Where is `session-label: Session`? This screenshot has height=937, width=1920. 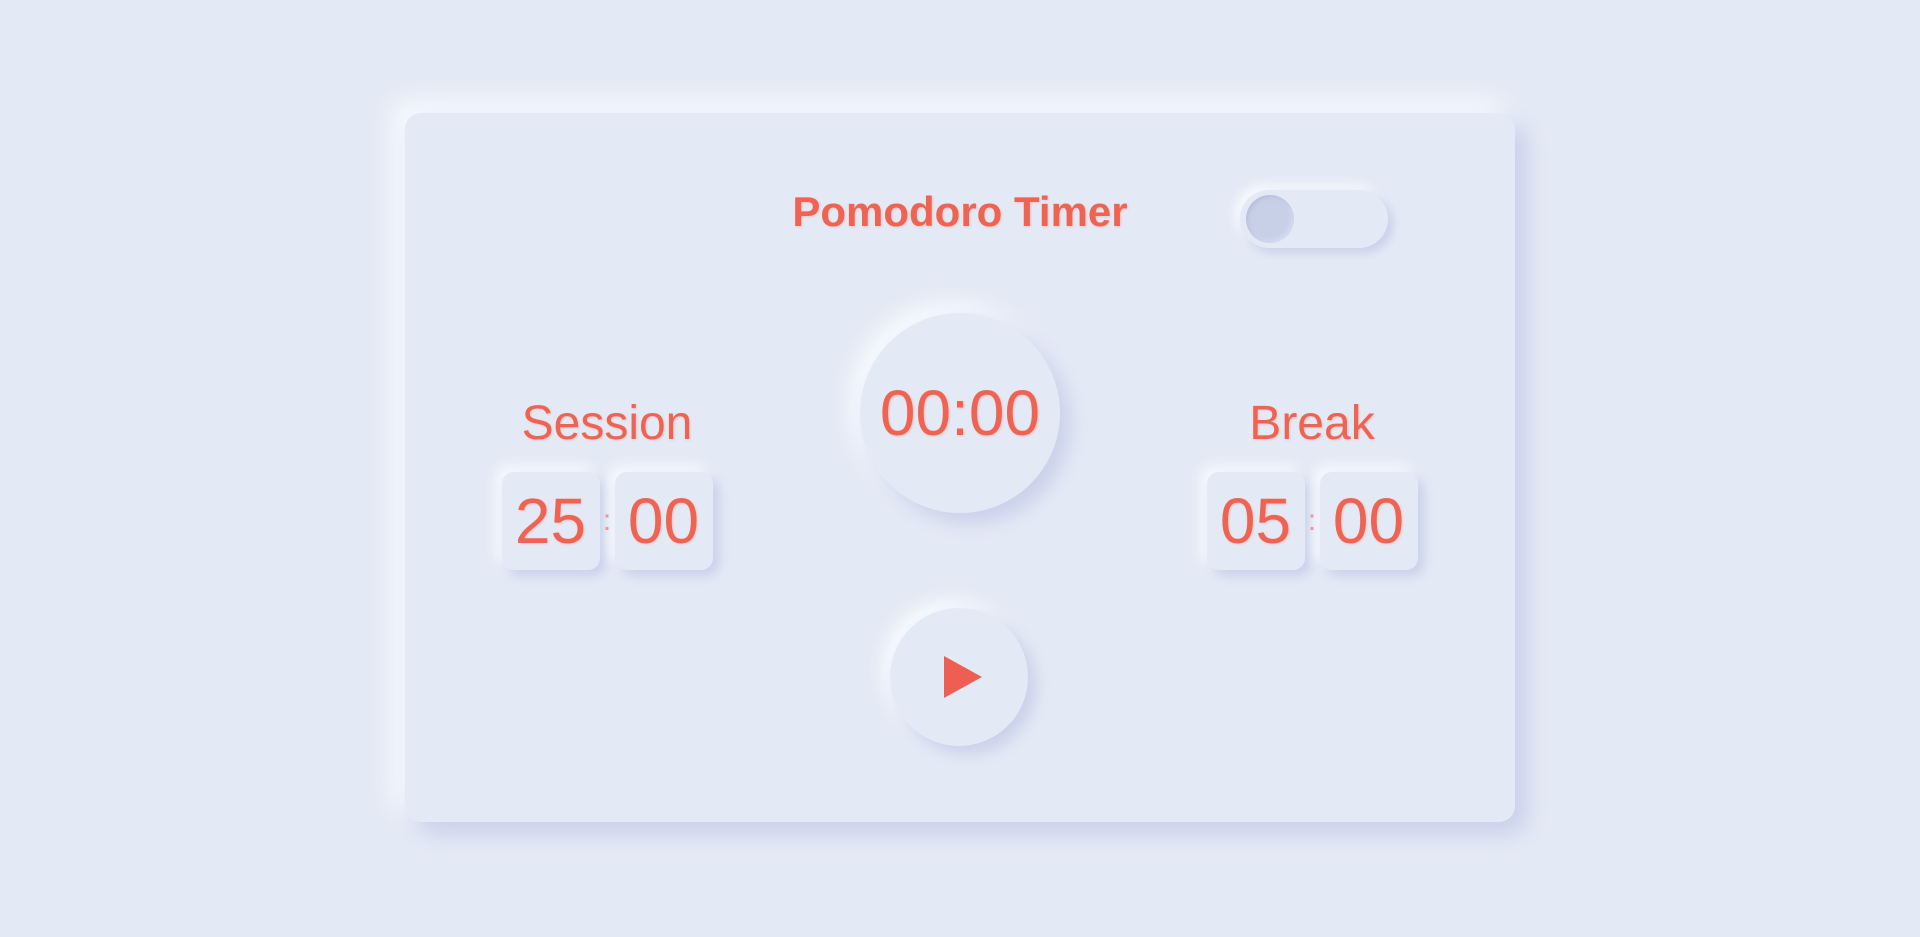 session-label: Session is located at coordinates (607, 423).